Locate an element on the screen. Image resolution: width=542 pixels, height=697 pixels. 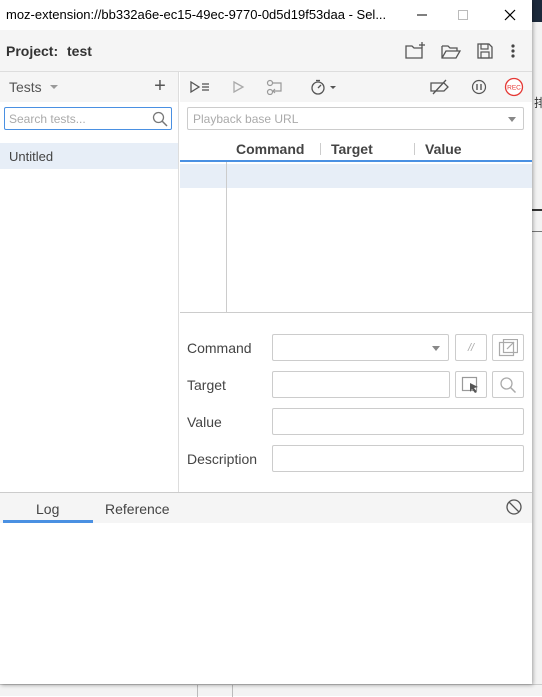
column-header-value: Value is located at coordinates (443, 149).